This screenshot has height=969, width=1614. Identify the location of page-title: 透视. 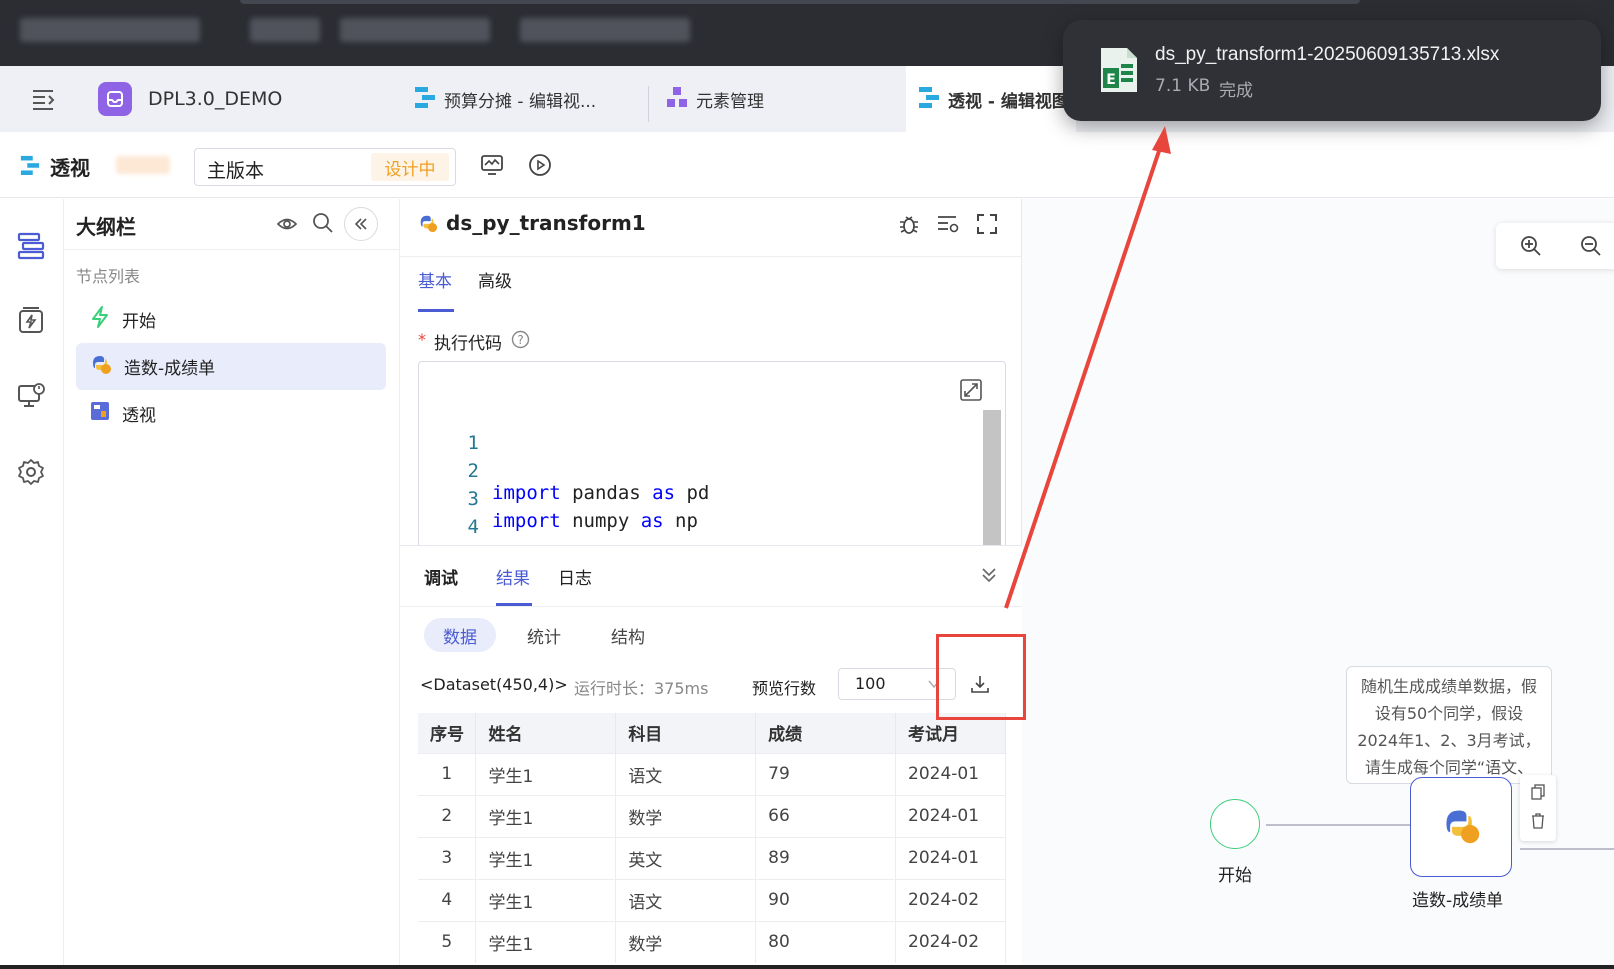
(70, 168).